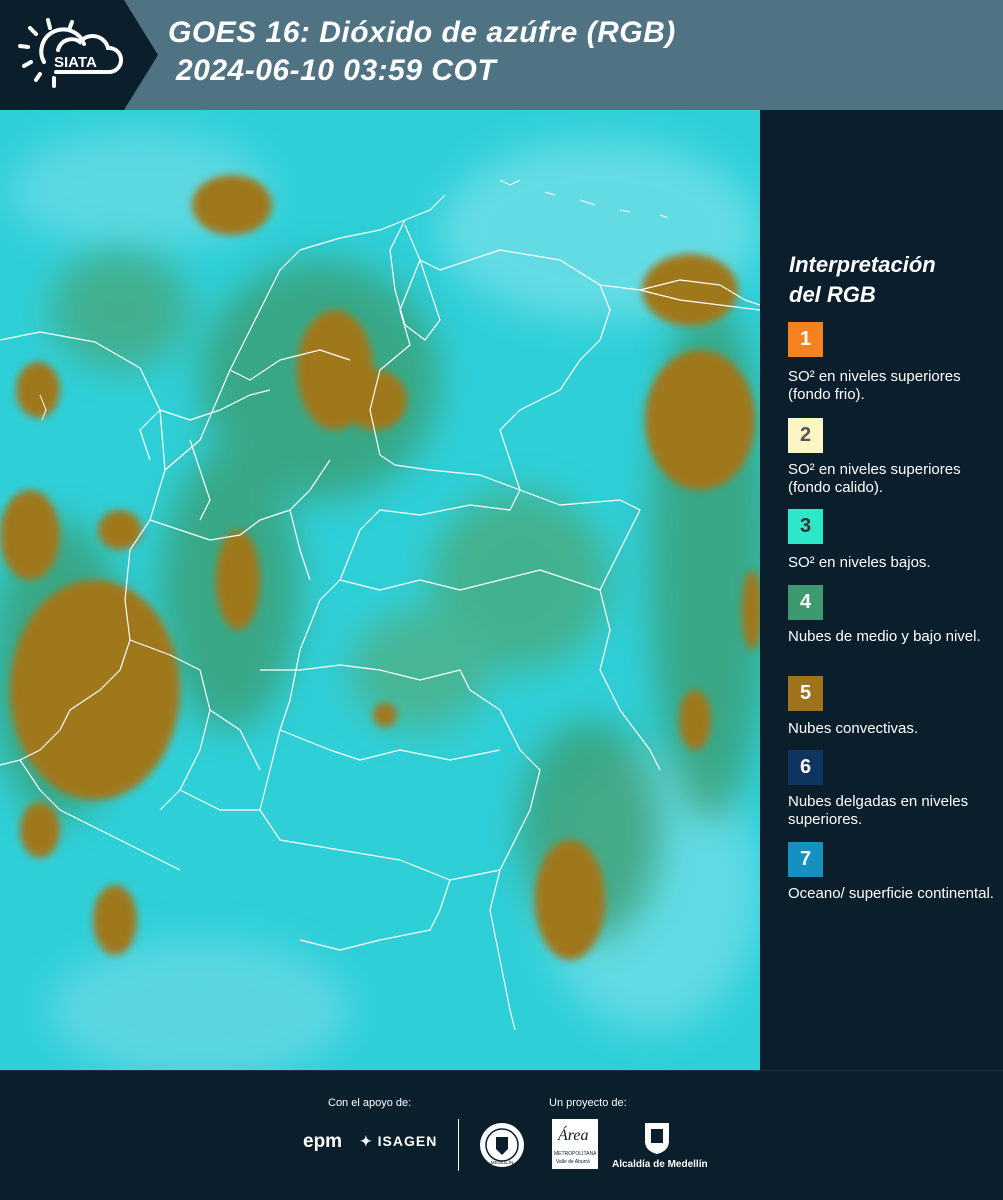  What do you see at coordinates (859, 562) in the screenshot?
I see `legend-text-3: SO² en niveles bajos.` at bounding box center [859, 562].